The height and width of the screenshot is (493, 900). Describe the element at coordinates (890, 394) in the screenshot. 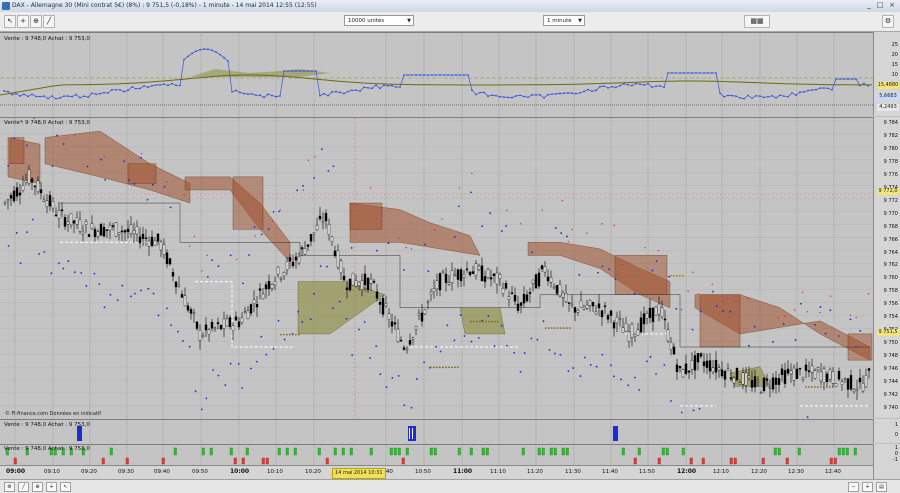

I see `price-axis-tick: 9 742` at that location.